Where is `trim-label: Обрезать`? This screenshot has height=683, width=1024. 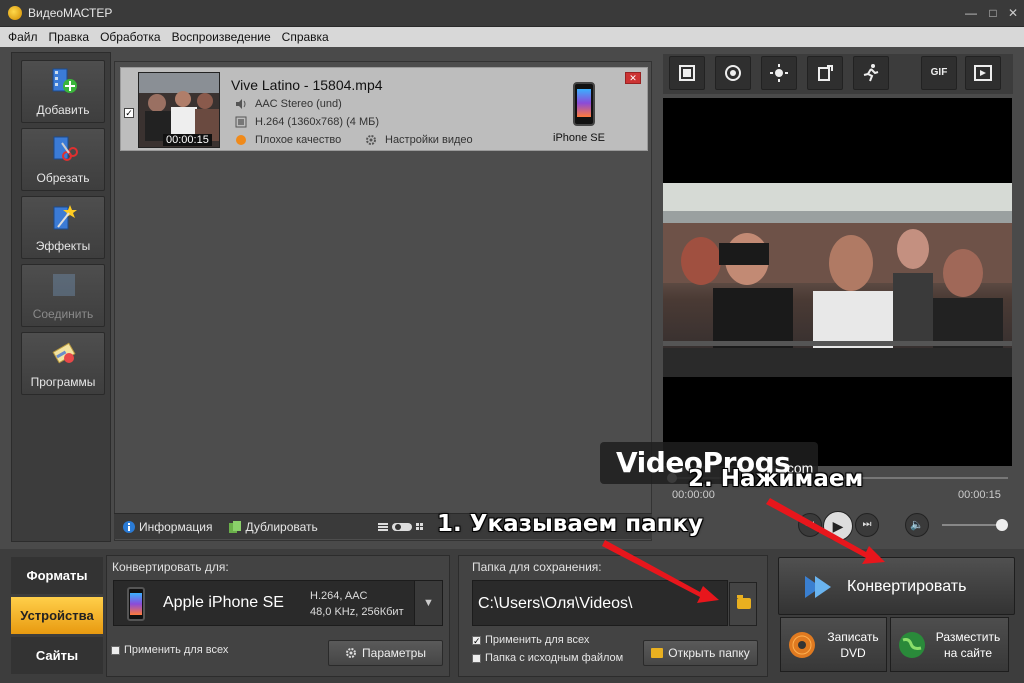
trim-label: Обрезать is located at coordinates (63, 178).